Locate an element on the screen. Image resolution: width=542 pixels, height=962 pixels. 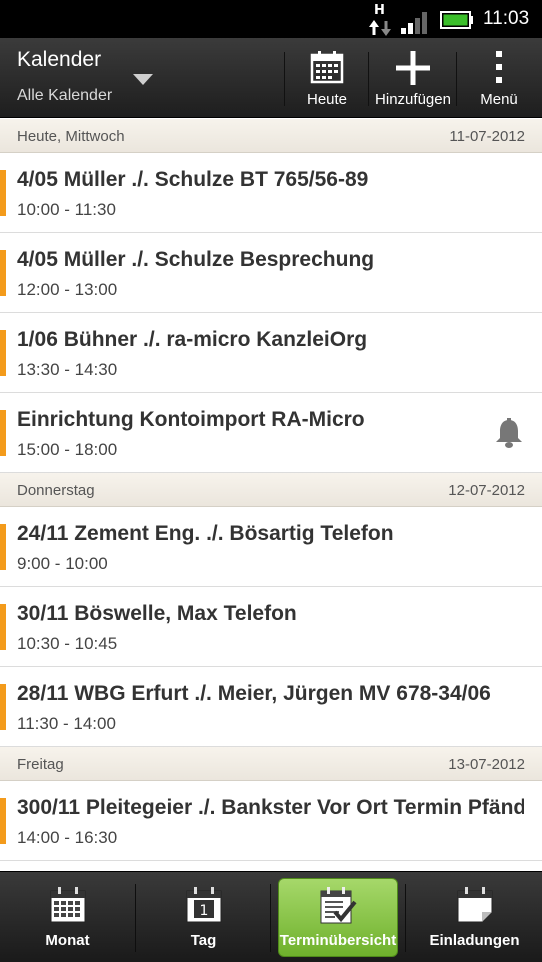
menu-label: Menü is located at coordinates (499, 99).